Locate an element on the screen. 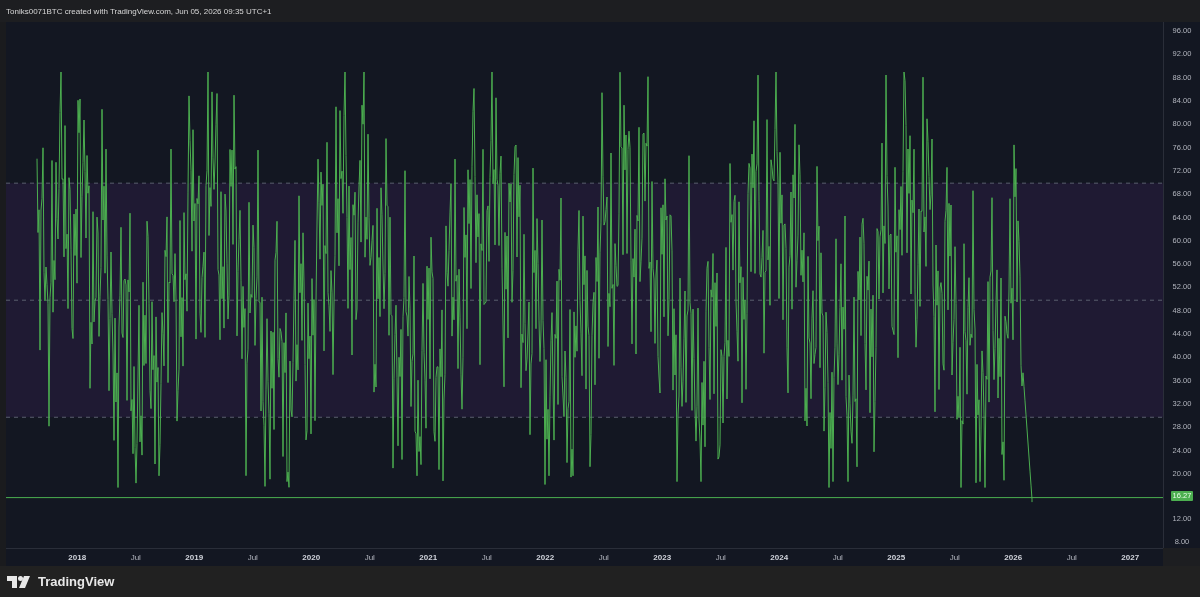 This screenshot has width=1200, height=597. time-axis-label: 2020 is located at coordinates (311, 557).